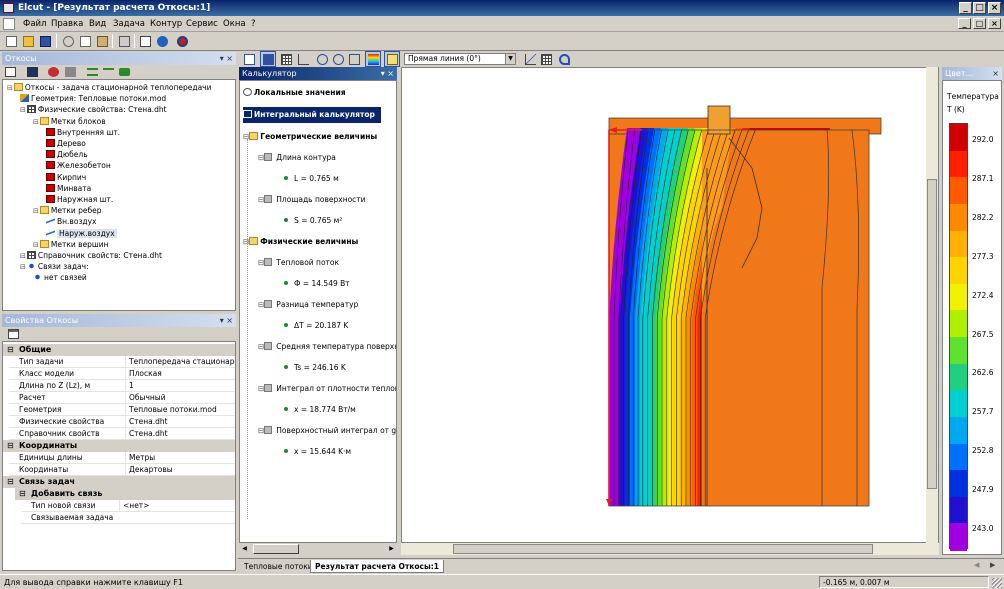 The width and height of the screenshot is (1004, 589). What do you see at coordinates (122, 422) in the screenshot?
I see `property-row: Физические свойства Стена.dht` at bounding box center [122, 422].